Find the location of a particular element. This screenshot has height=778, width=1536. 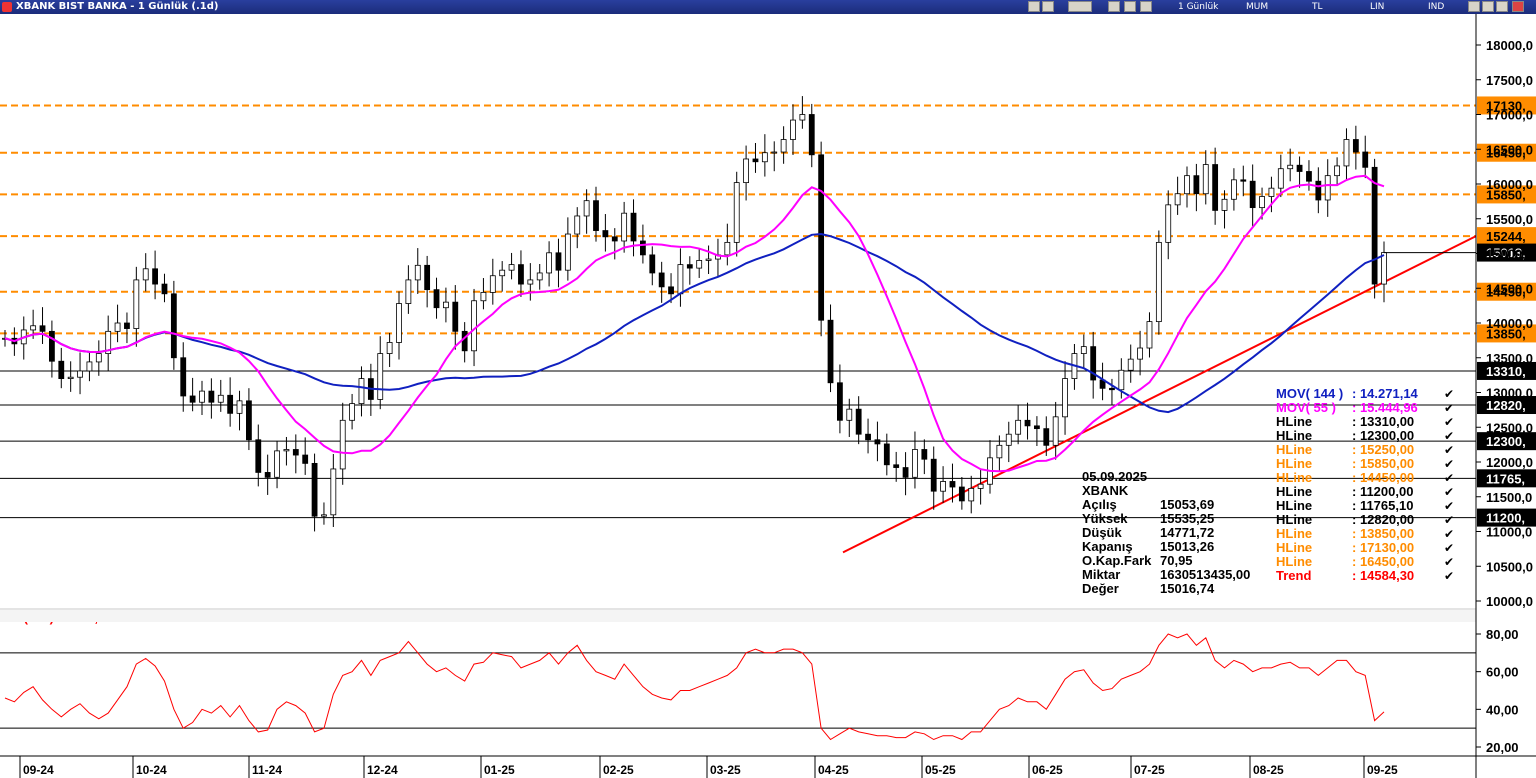

legend-value: : 11765,10 is located at coordinates (1382, 505).